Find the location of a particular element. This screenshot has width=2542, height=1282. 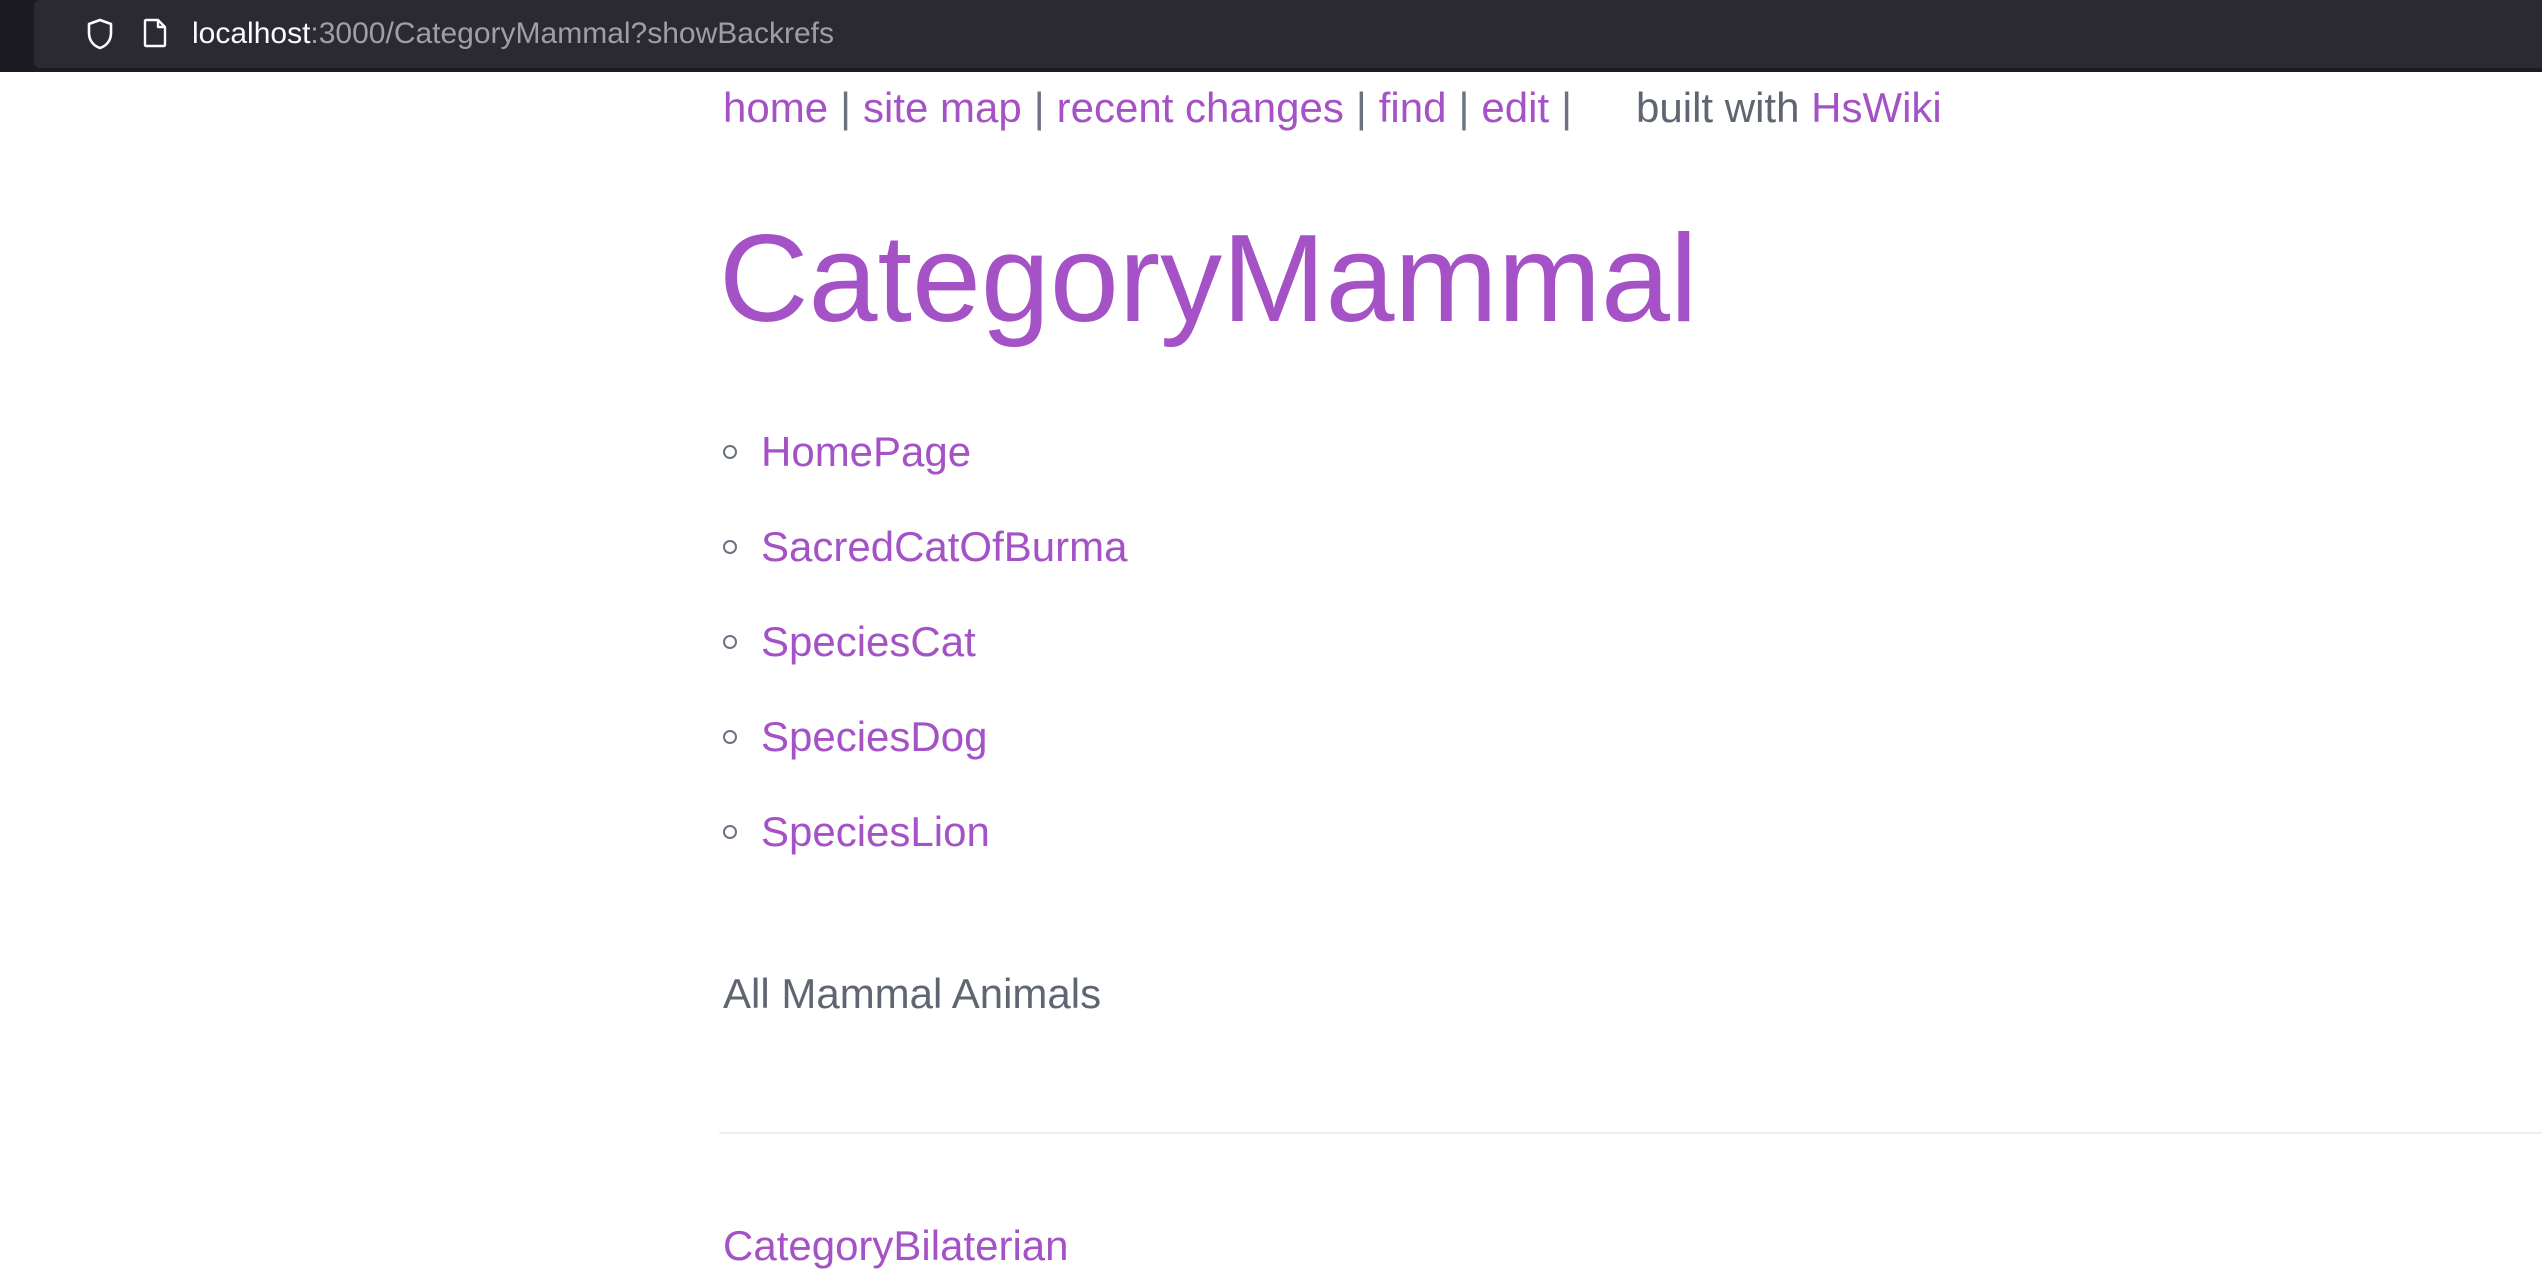

backref-link: SpeciesLion is located at coordinates (875, 832).